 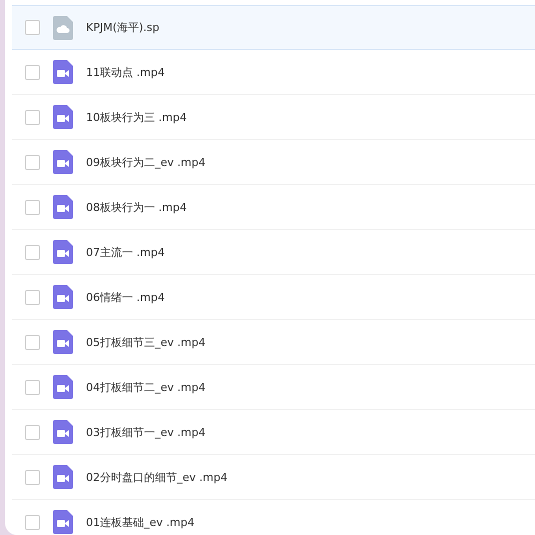 I want to click on file-row: KPJM(海平).sp, so click(x=273, y=27).